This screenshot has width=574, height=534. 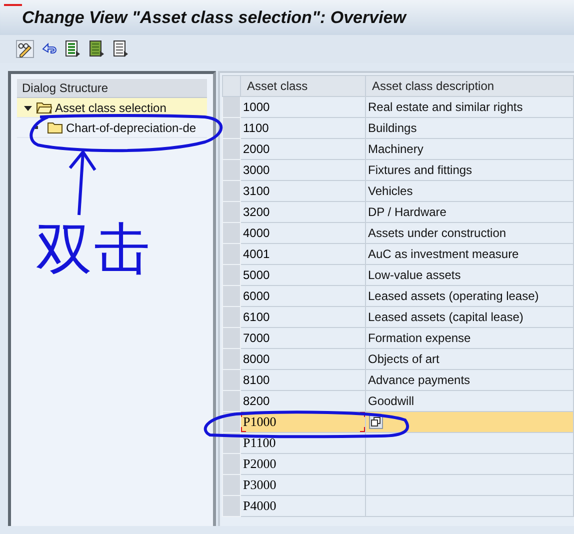 What do you see at coordinates (303, 149) in the screenshot?
I see `table-cell: 2000` at bounding box center [303, 149].